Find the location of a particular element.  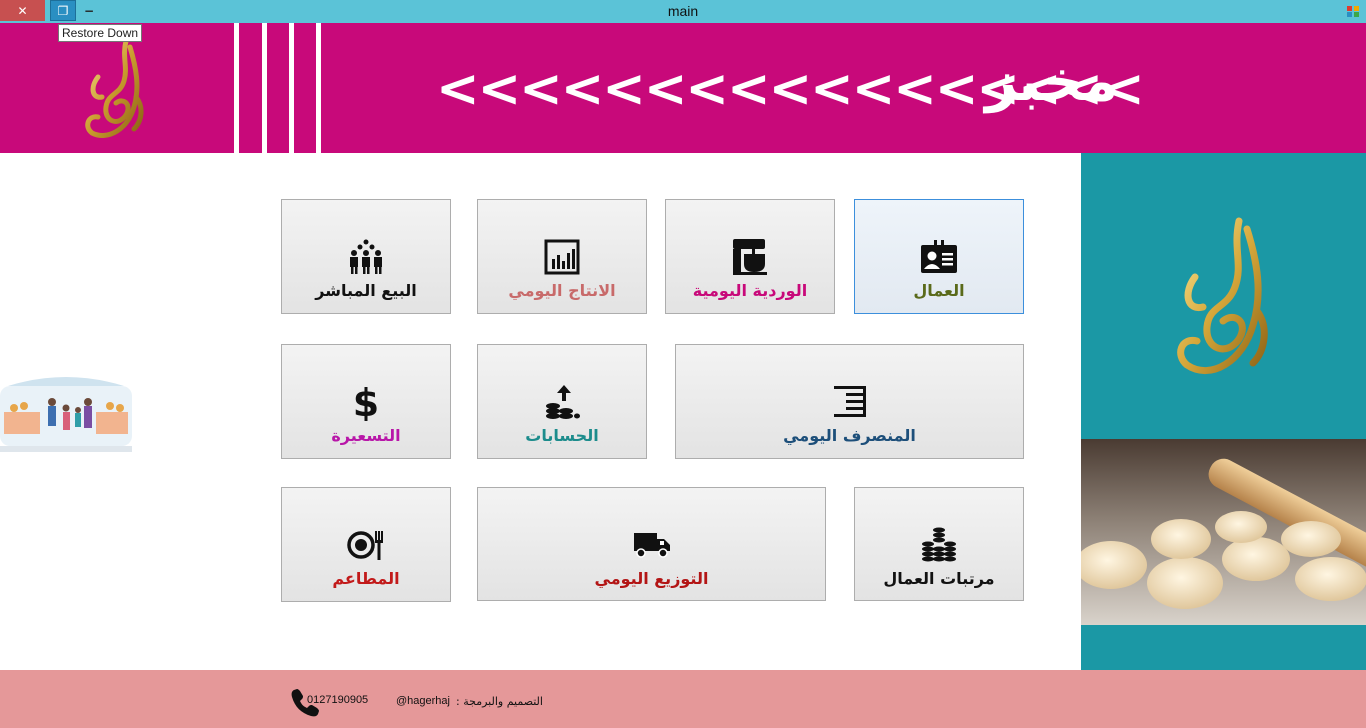

mixer-icon is located at coordinates (750, 257).